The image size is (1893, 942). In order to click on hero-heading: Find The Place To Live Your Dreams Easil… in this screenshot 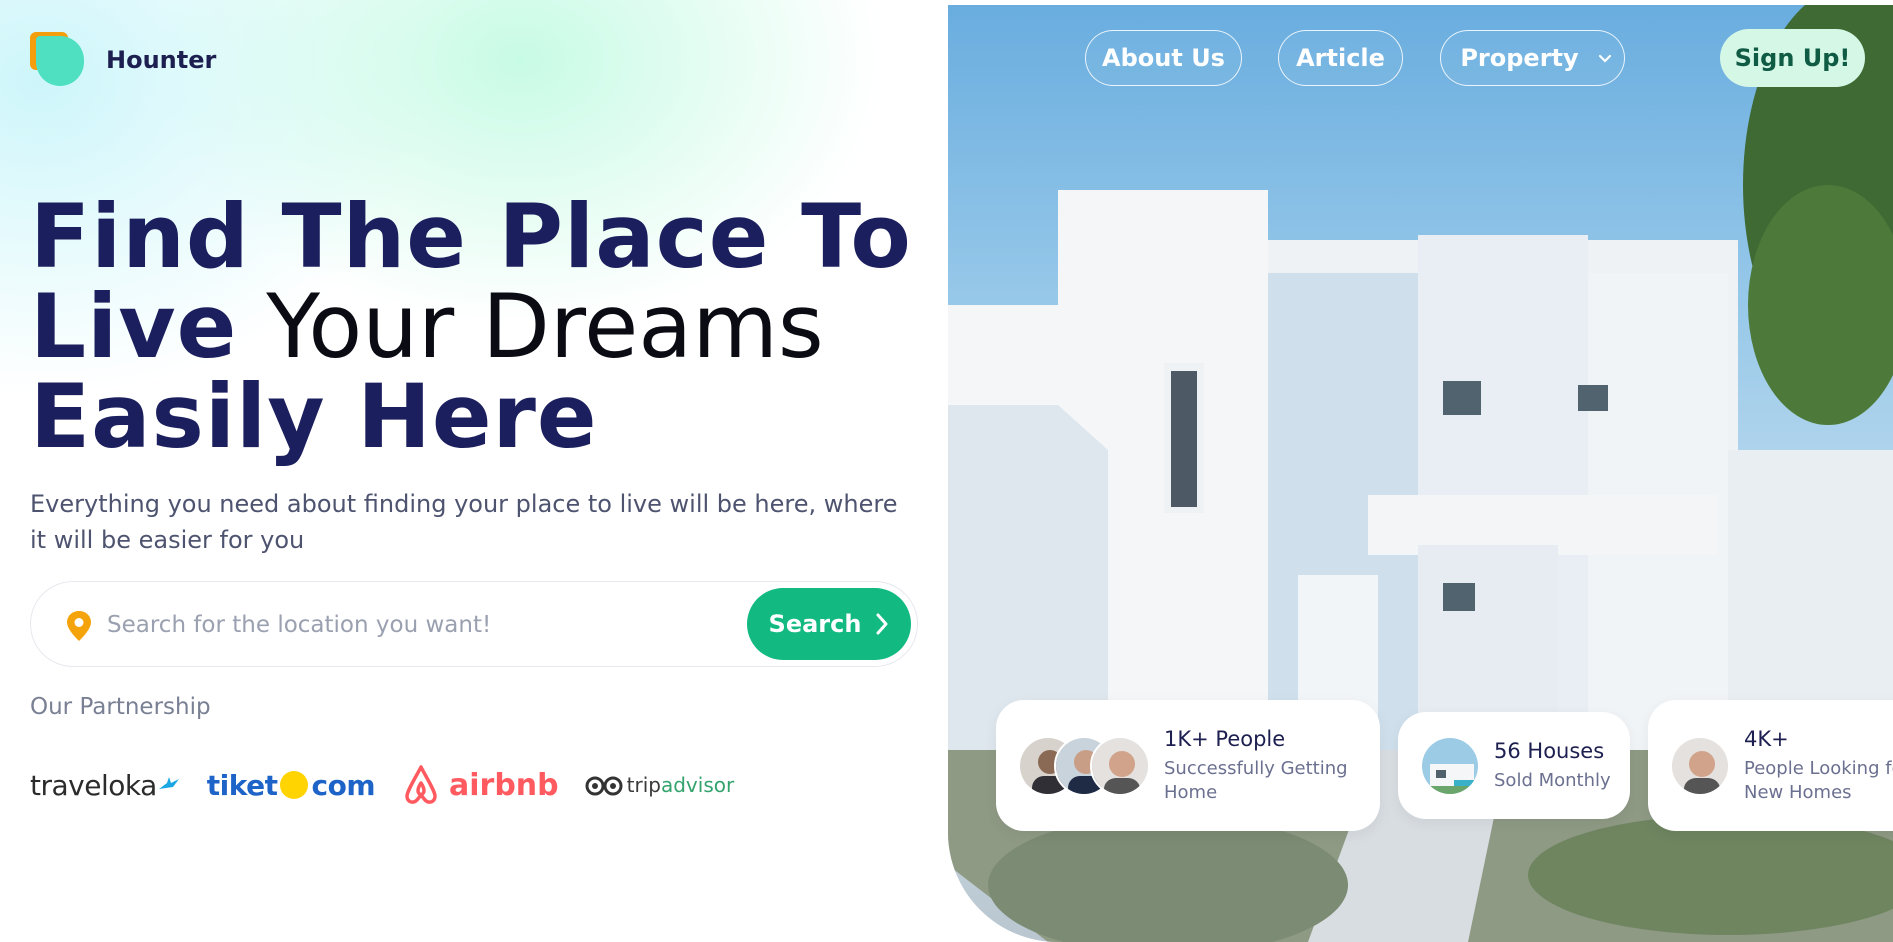, I will do `click(471, 327)`.